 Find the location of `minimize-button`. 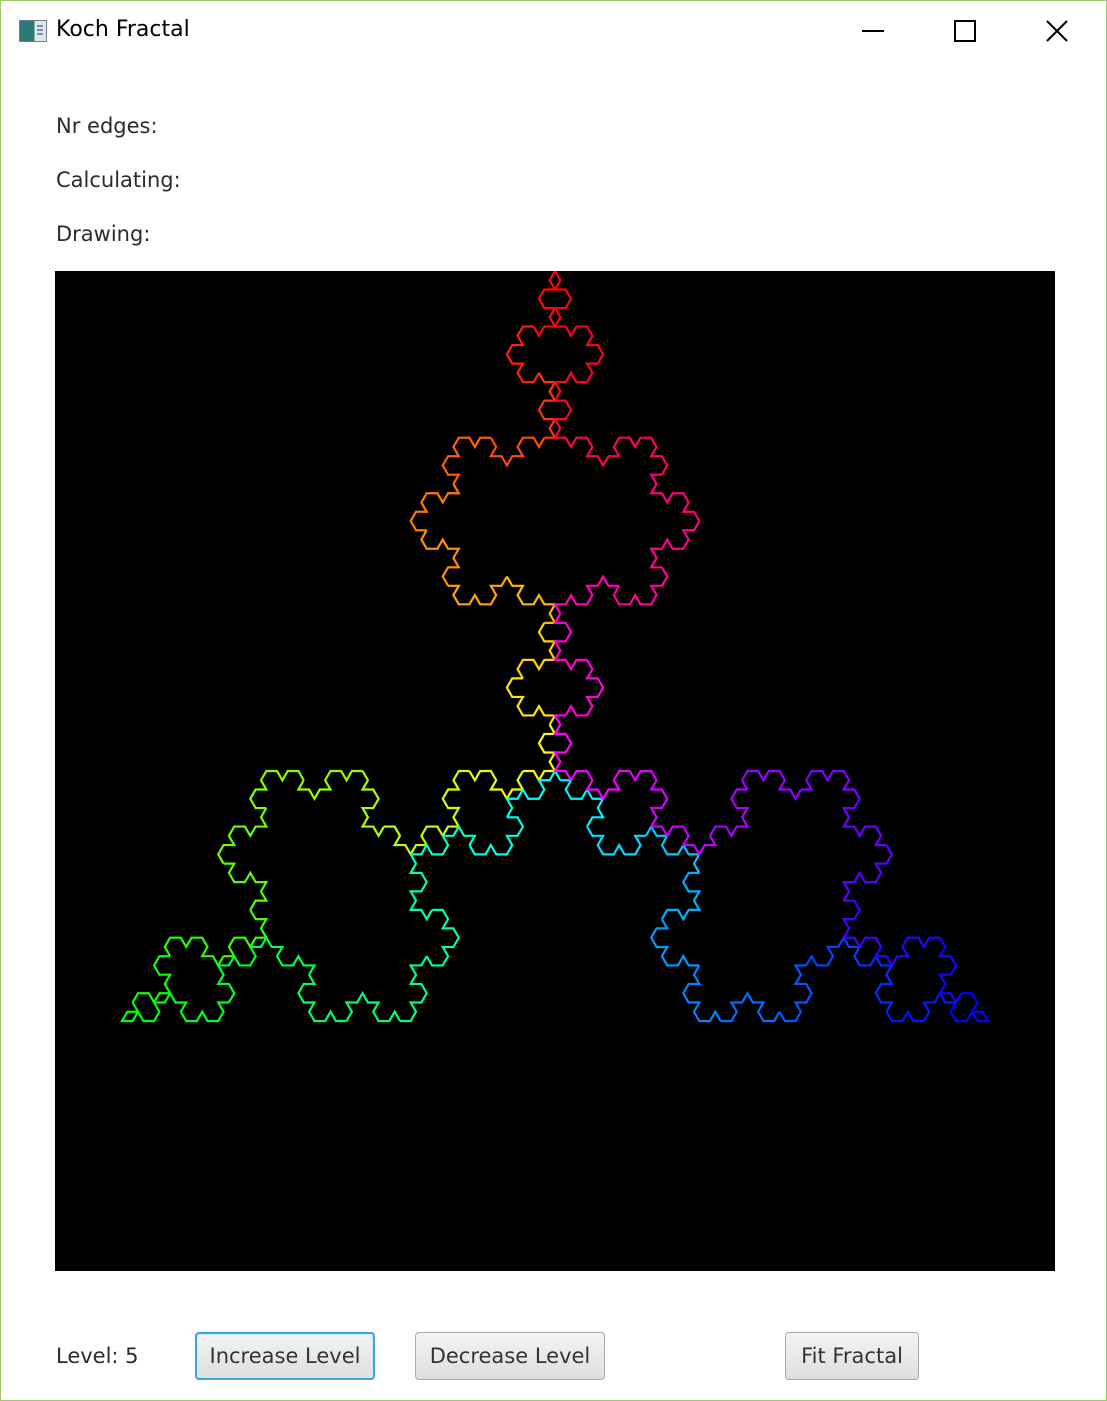

minimize-button is located at coordinates (873, 31).